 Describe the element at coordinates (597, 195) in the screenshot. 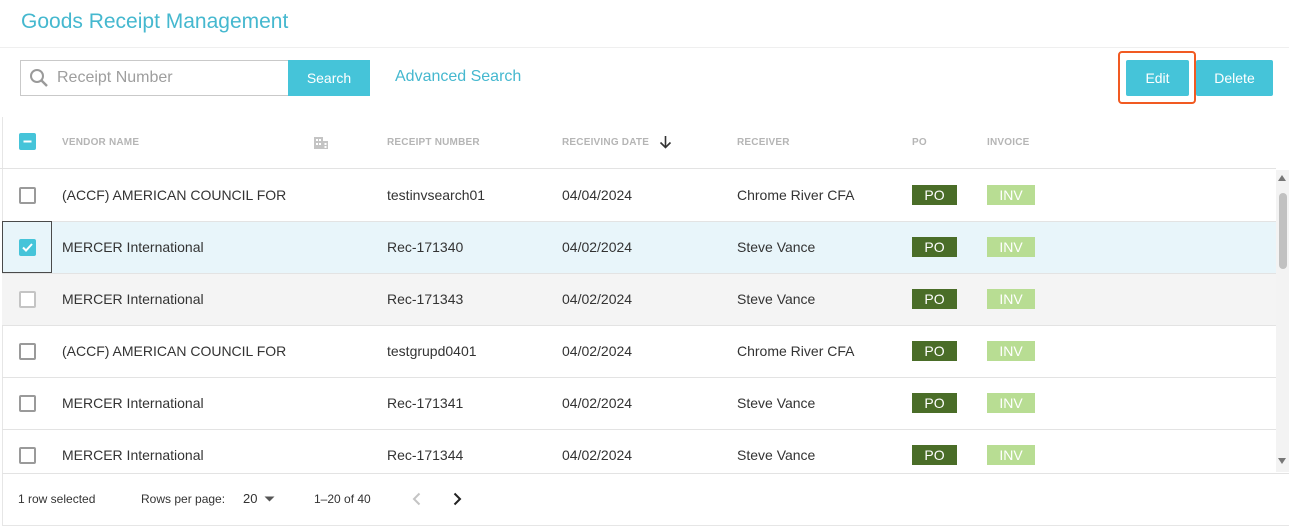

I see `receiving-date-cell: 04/04/2024` at that location.